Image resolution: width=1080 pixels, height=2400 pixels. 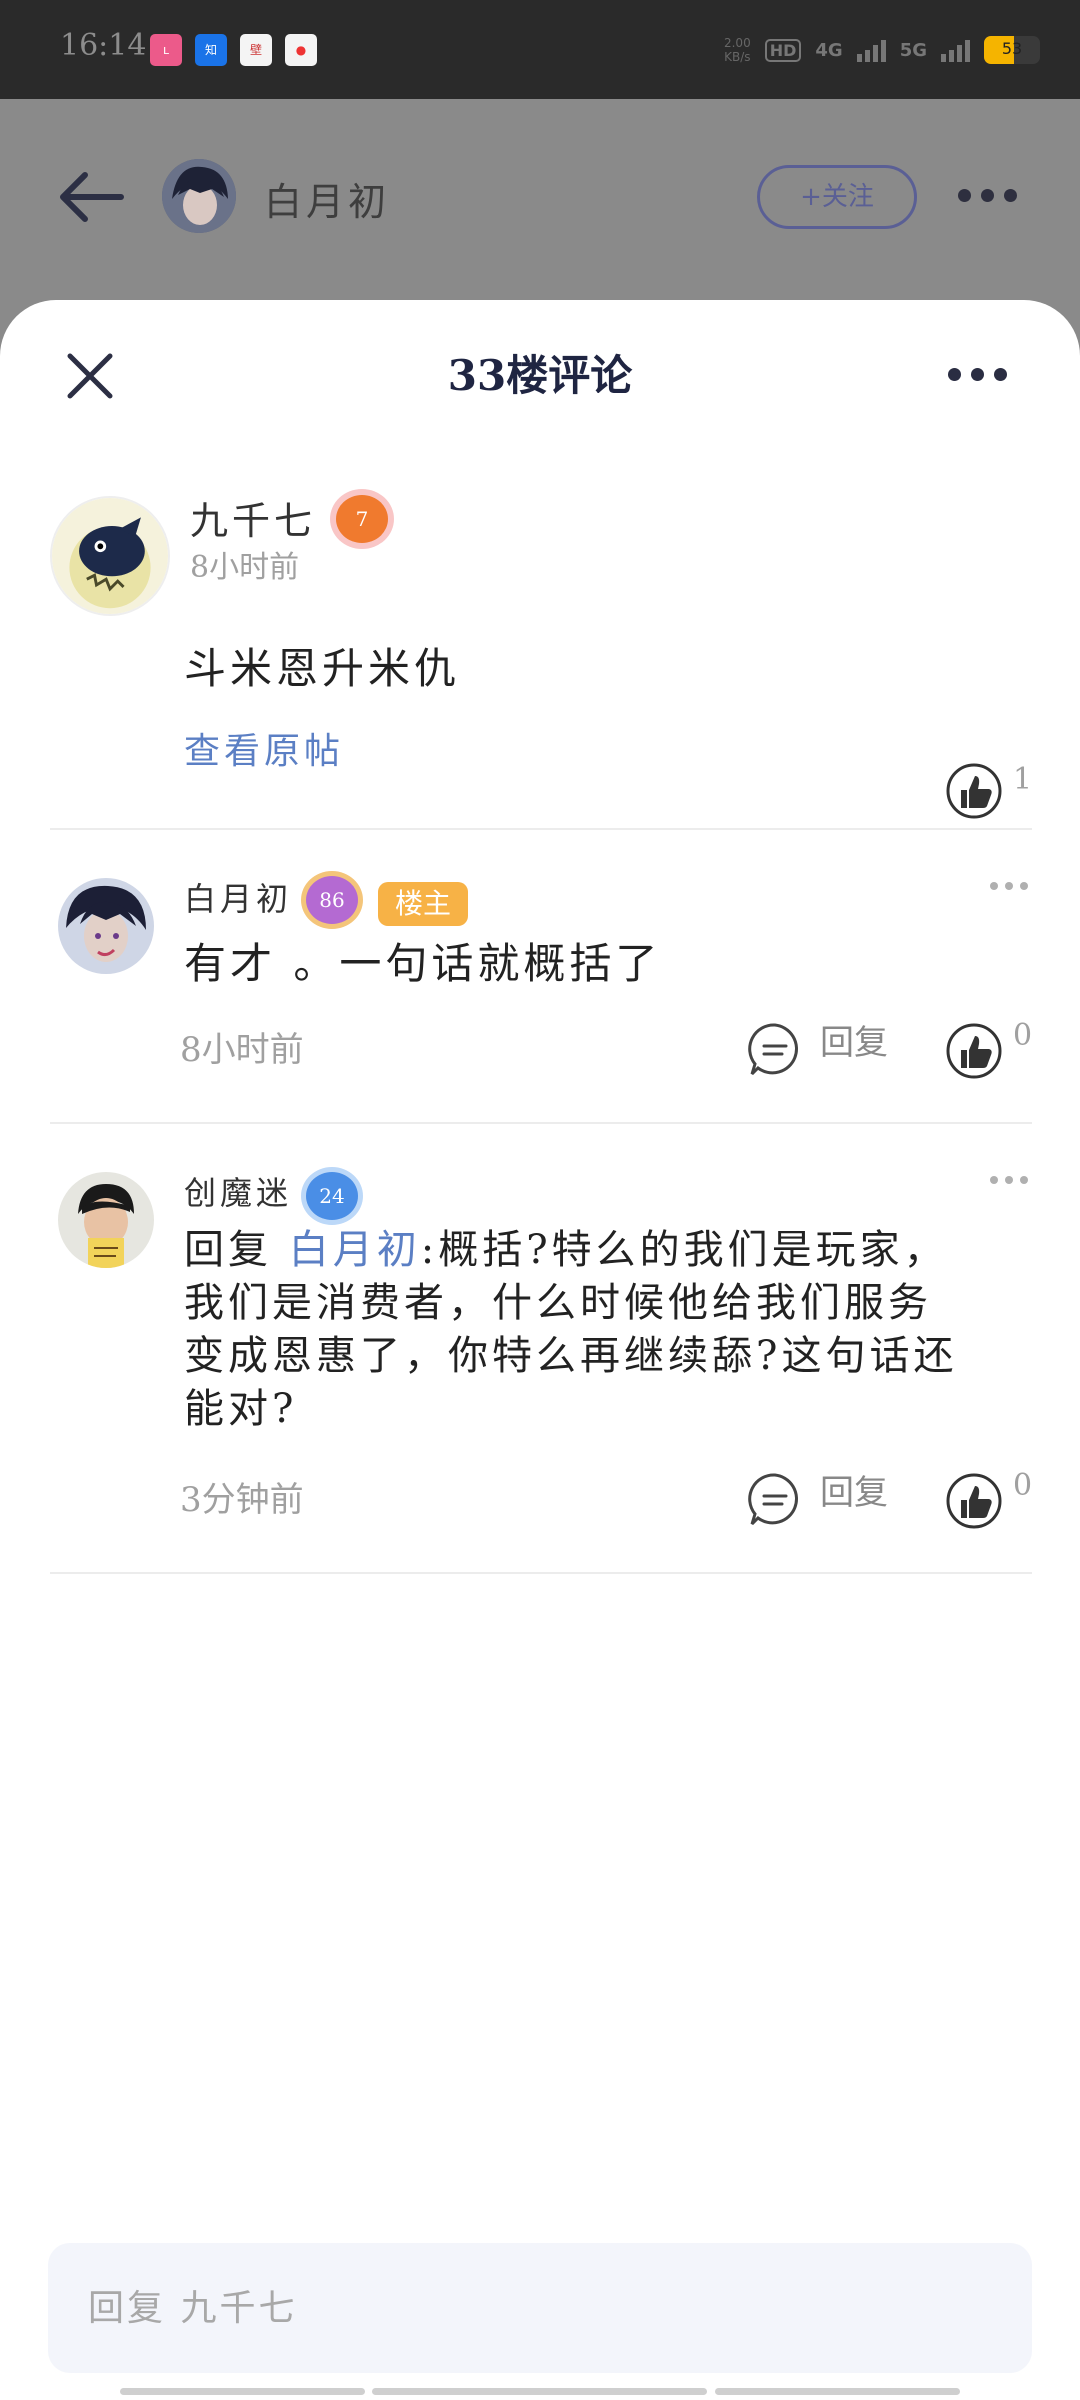 What do you see at coordinates (355, 1250) in the screenshot?
I see `mention-link: 白月初` at bounding box center [355, 1250].